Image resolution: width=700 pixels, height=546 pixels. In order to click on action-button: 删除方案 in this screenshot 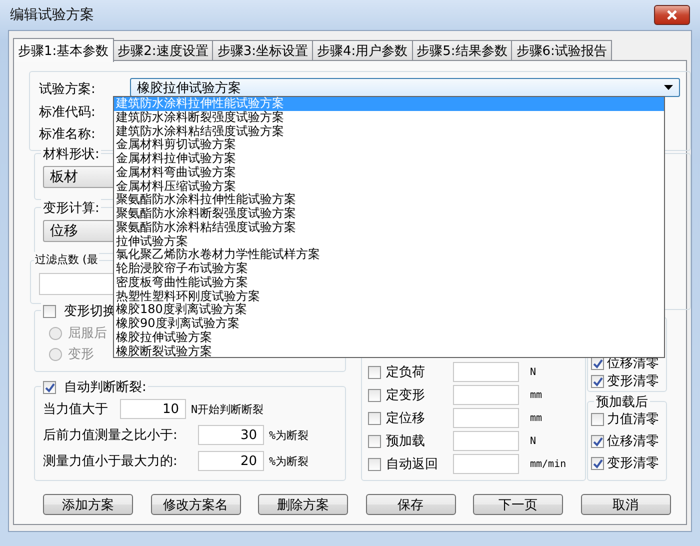, I will do `click(303, 504)`.